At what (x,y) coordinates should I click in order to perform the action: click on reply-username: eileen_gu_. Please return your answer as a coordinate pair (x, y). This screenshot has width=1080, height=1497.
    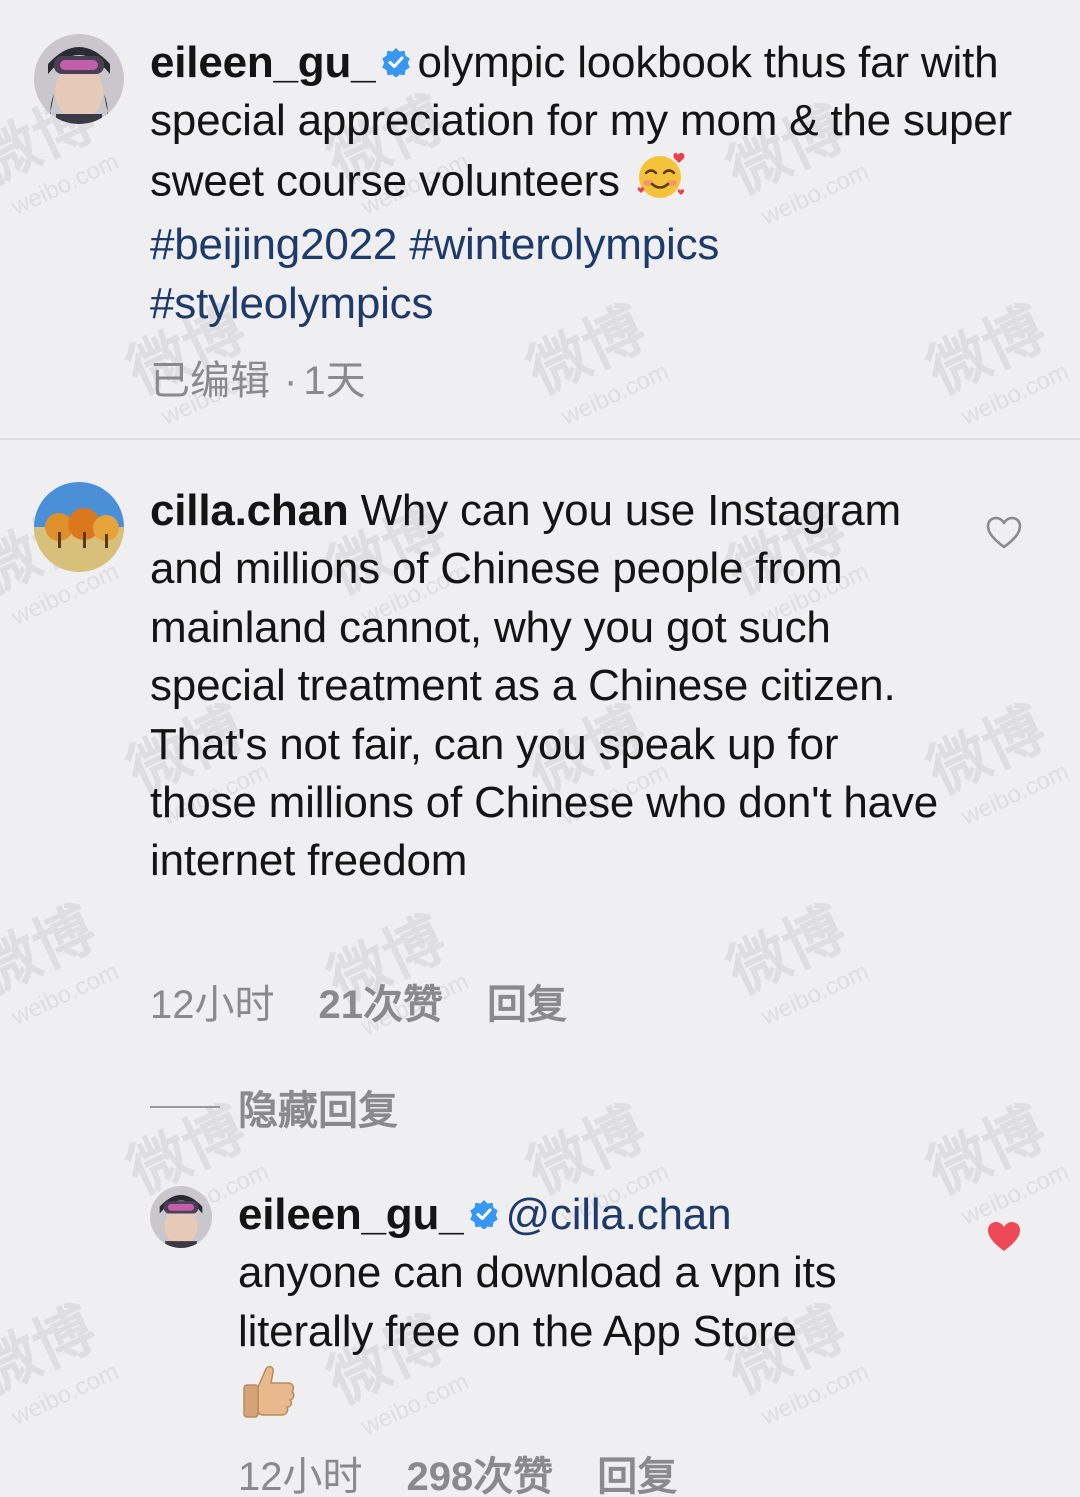
    Looking at the image, I should click on (351, 1214).